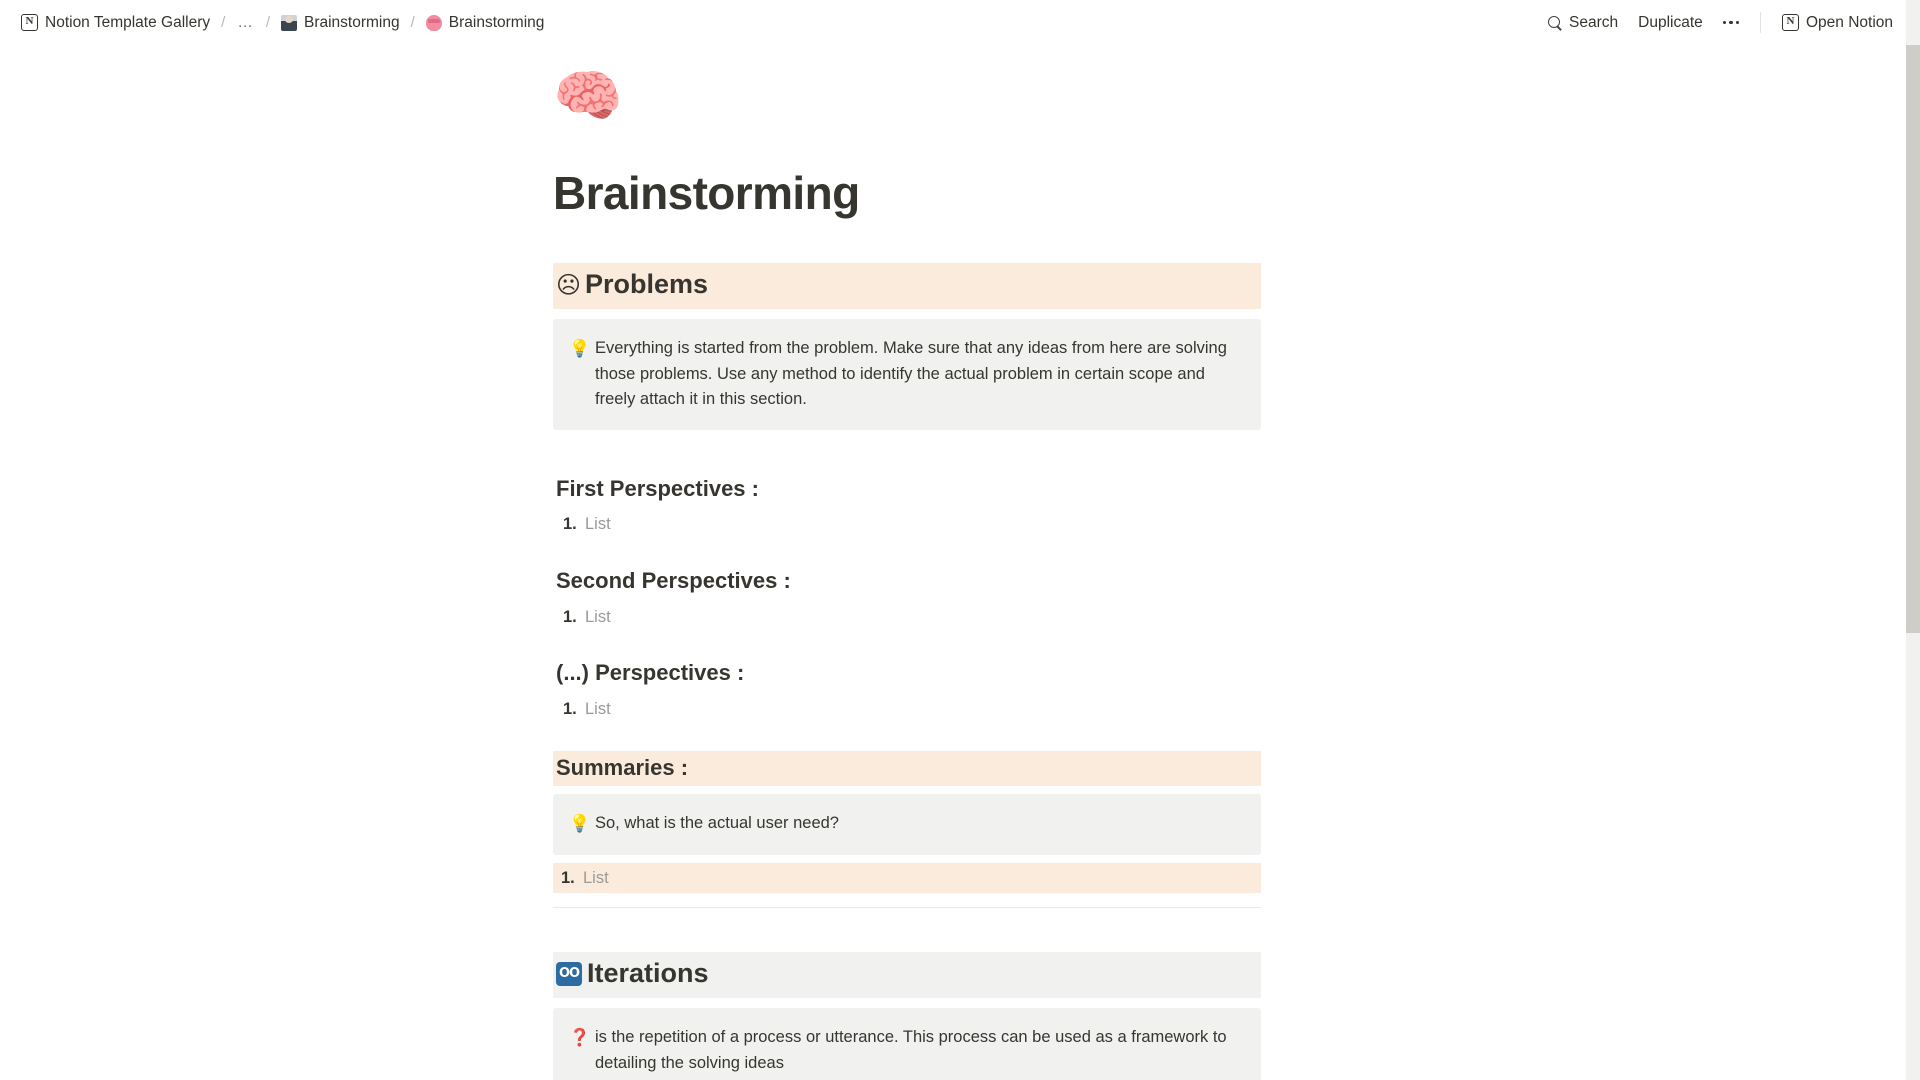  Describe the element at coordinates (717, 823) in the screenshot. I see `callout-summaries-text: So, what is the actual user need?` at that location.